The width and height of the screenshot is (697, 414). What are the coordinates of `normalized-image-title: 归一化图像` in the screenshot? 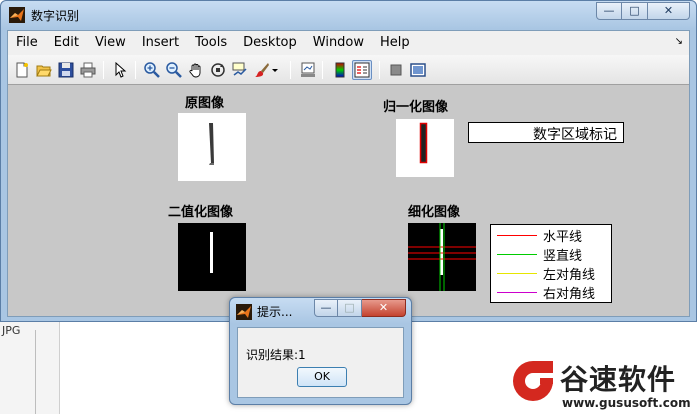 It's located at (416, 107).